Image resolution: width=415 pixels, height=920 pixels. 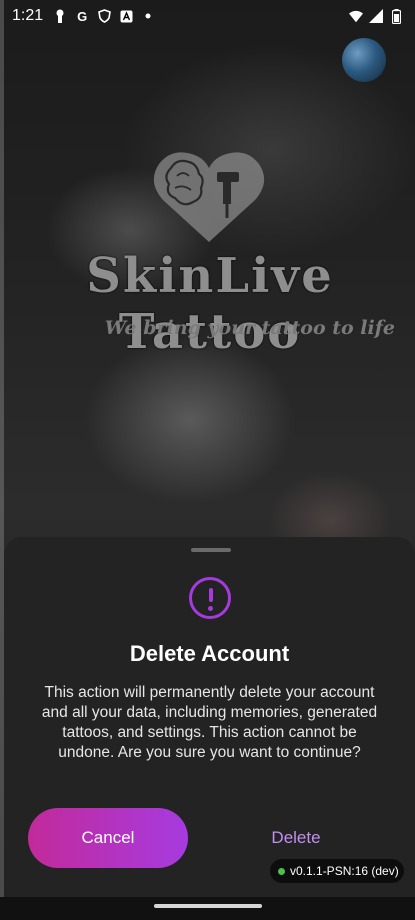 I want to click on status-dot-icon, so click(x=281, y=871).